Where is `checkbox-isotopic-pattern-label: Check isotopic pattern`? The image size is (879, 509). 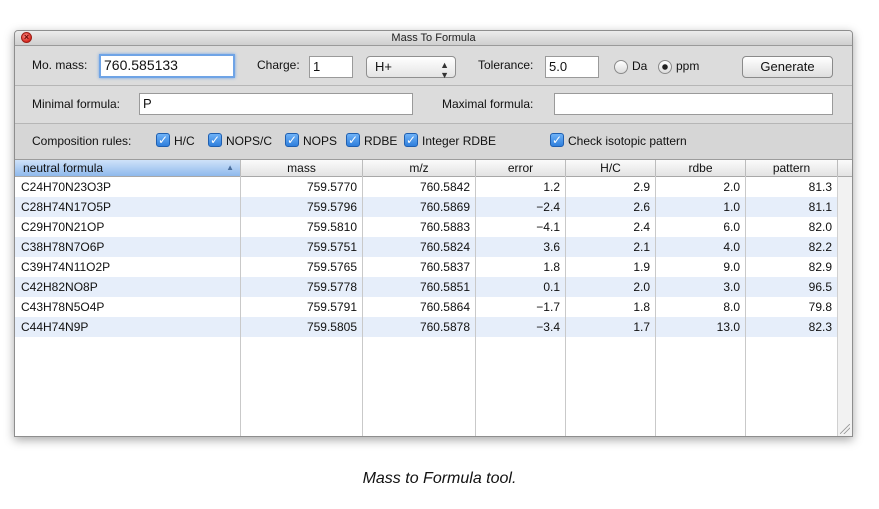
checkbox-isotopic-pattern-label: Check isotopic pattern is located at coordinates (627, 141).